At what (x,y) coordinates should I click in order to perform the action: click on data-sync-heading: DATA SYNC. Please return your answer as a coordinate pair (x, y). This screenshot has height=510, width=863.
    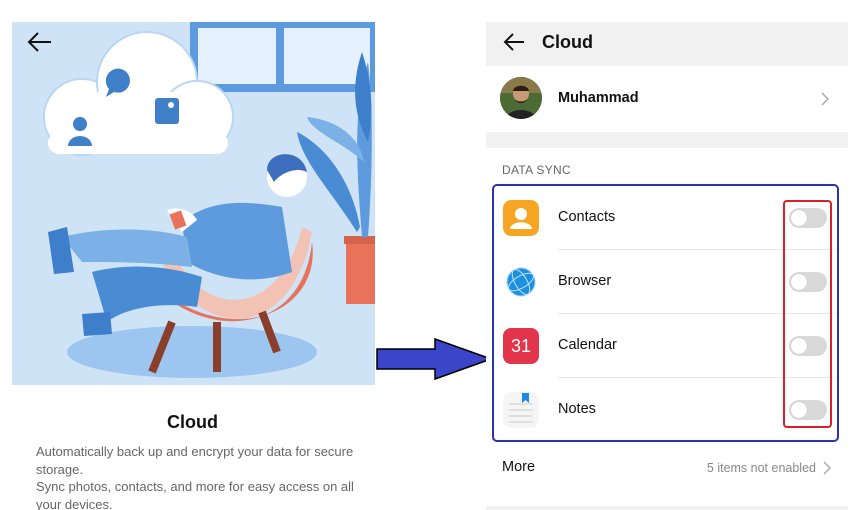
    Looking at the image, I should click on (536, 170).